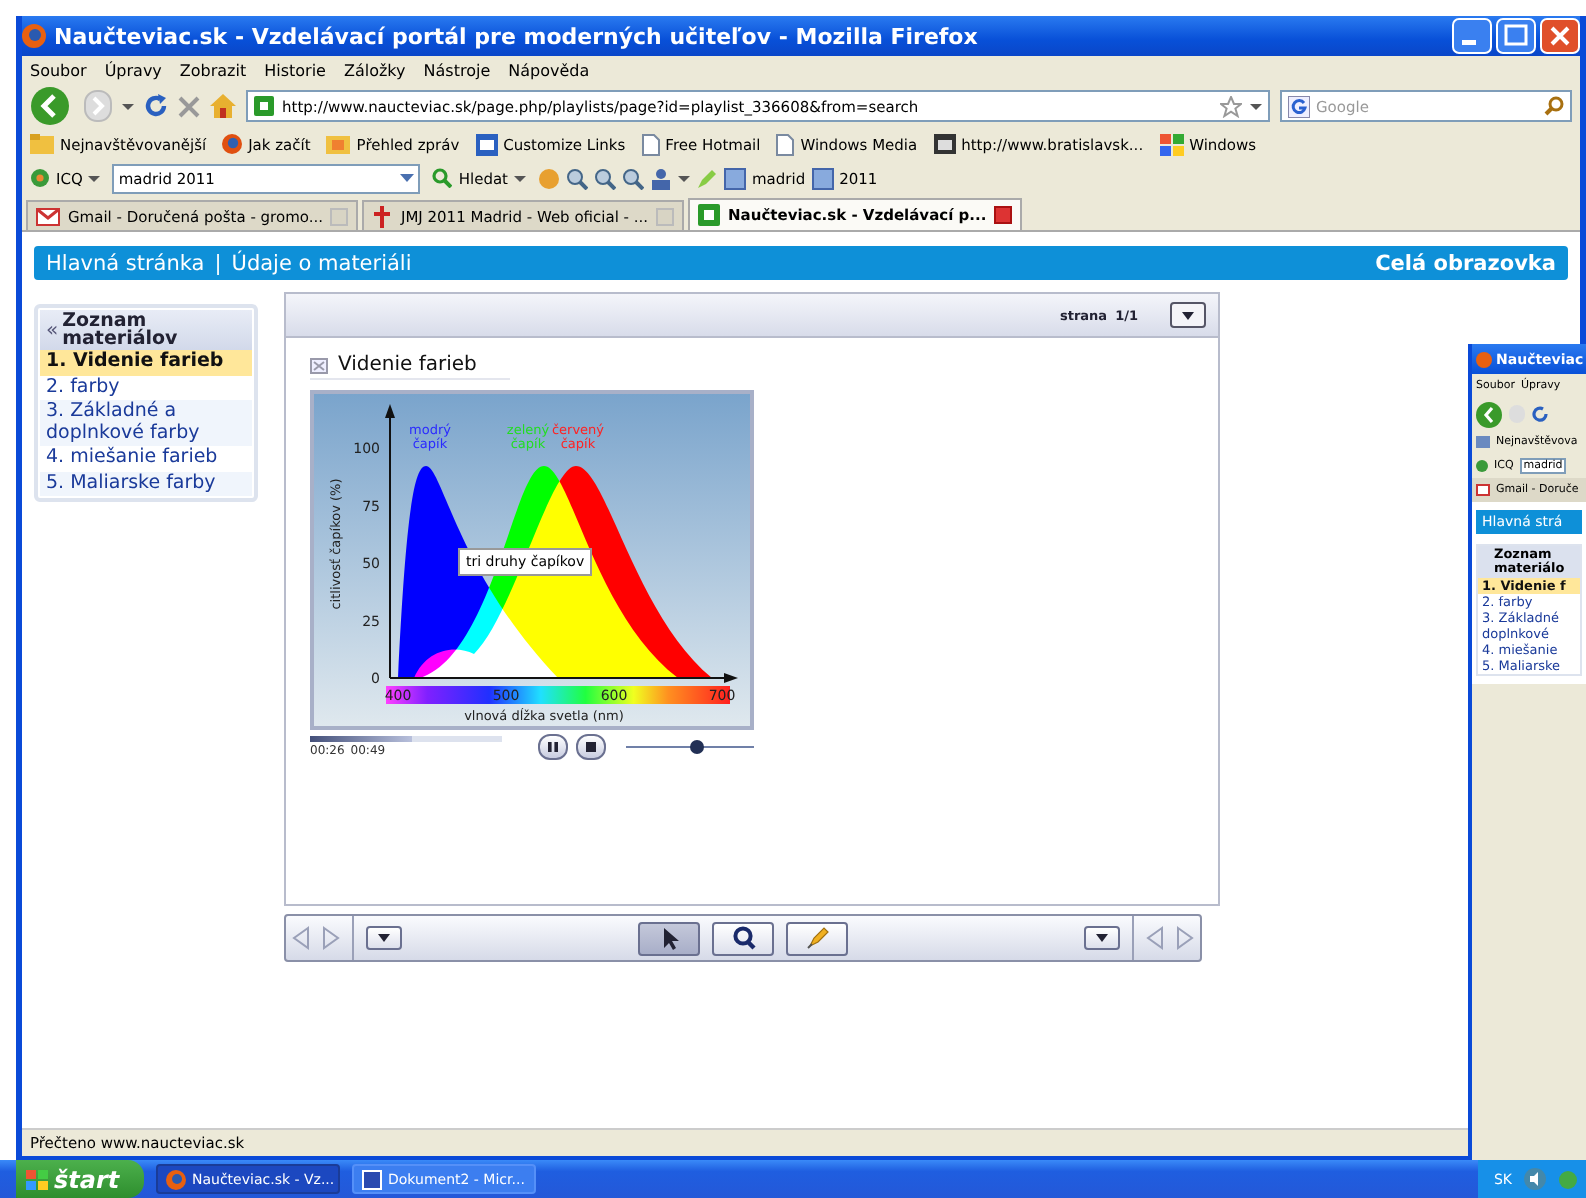  I want to click on breadcrumb-link: Údaje o materiáli, so click(321, 263).